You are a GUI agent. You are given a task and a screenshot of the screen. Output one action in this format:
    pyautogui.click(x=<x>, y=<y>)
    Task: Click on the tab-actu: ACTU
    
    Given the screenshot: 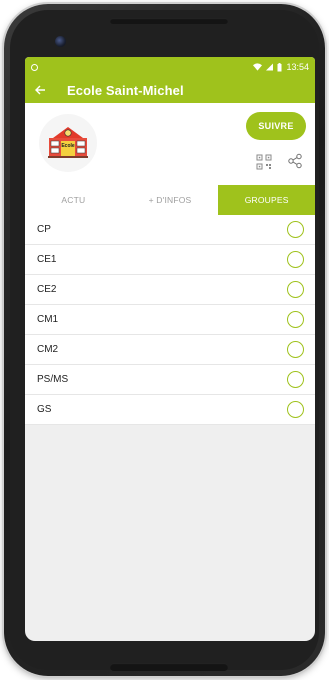 What is the action you would take?
    pyautogui.click(x=73, y=200)
    